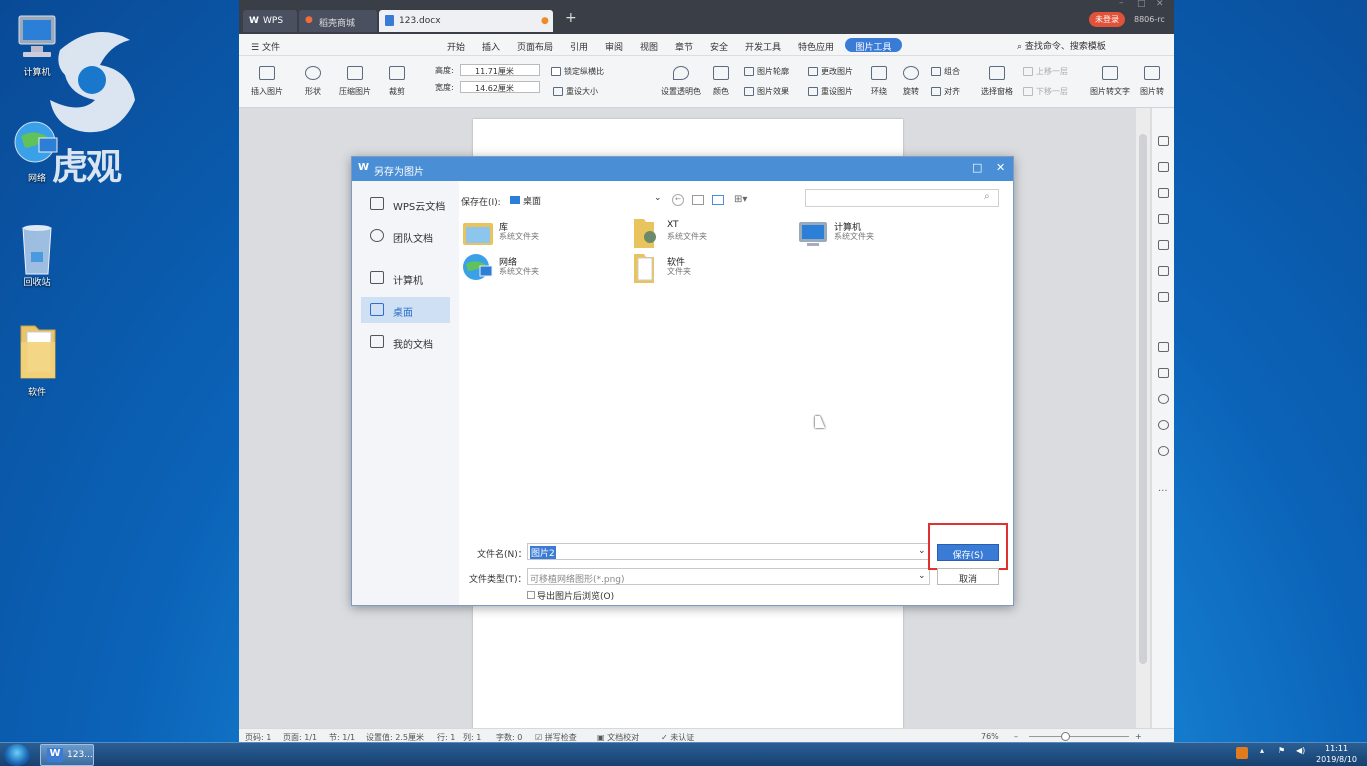  Describe the element at coordinates (830, 71) in the screenshot. I see `change-image-button: 更改图片` at that location.